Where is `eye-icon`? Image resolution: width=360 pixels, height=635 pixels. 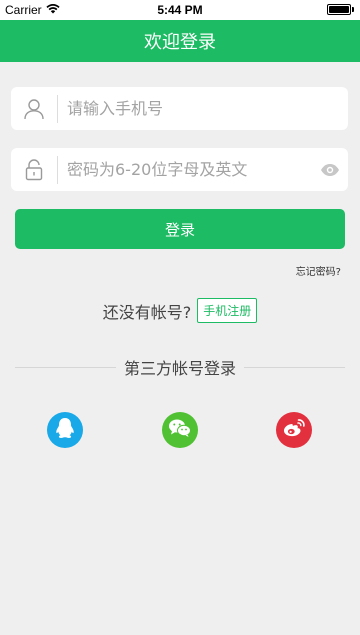
eye-icon is located at coordinates (330, 169).